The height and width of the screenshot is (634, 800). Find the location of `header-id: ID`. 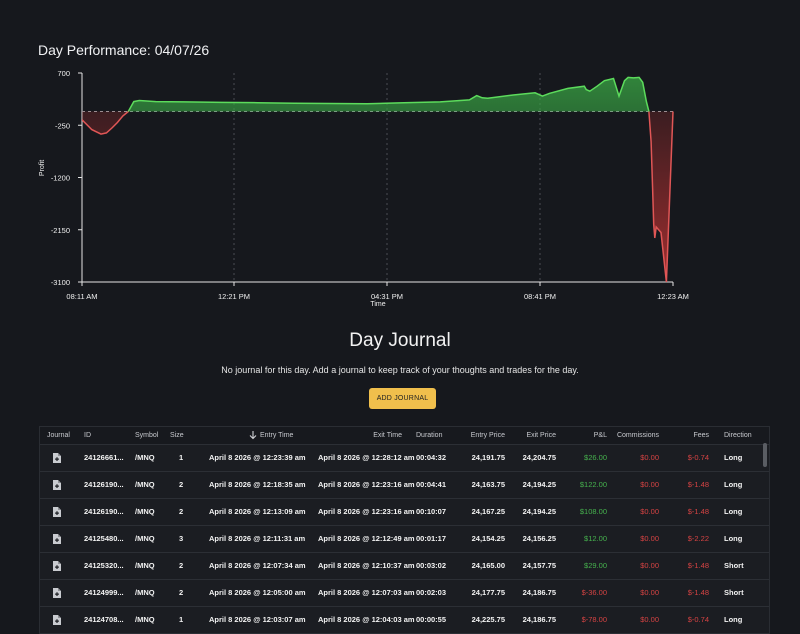

header-id: ID is located at coordinates (87, 435).